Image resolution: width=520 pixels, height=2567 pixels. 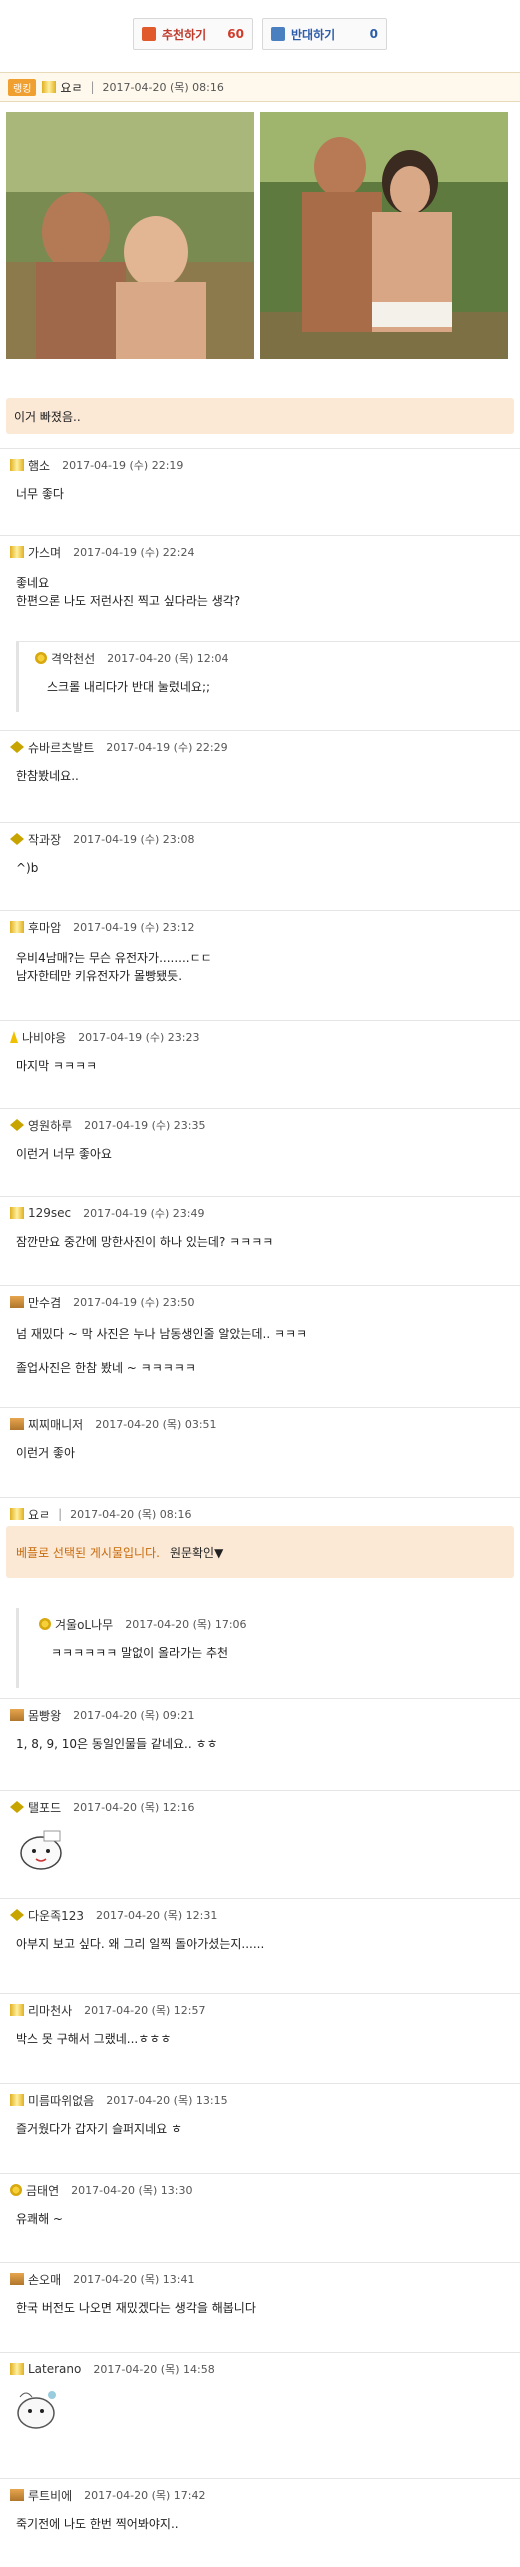 What do you see at coordinates (99, 976) in the screenshot?
I see `comment-text: 남자한테만 키유전자가 몰빵됐듯.` at bounding box center [99, 976].